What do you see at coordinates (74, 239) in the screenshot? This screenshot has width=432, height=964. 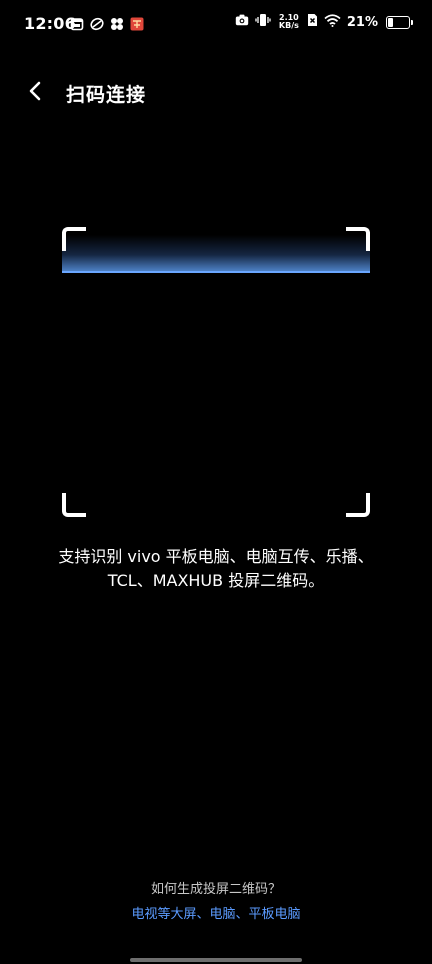 I see `scan-corner-top-left` at bounding box center [74, 239].